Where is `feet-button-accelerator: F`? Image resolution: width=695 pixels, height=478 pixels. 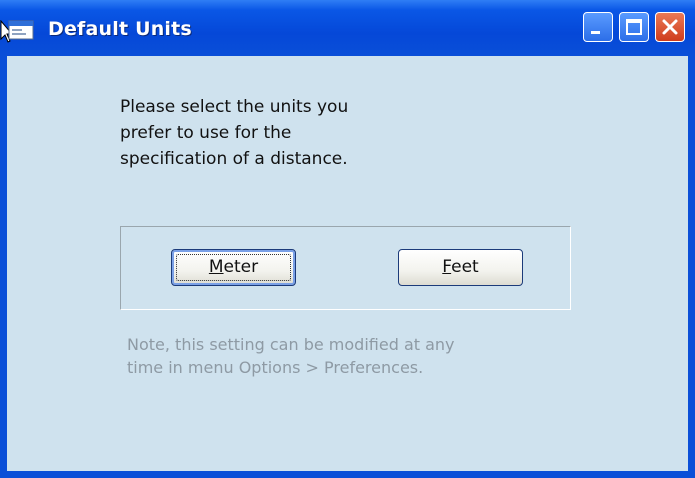 feet-button-accelerator: F is located at coordinates (447, 267).